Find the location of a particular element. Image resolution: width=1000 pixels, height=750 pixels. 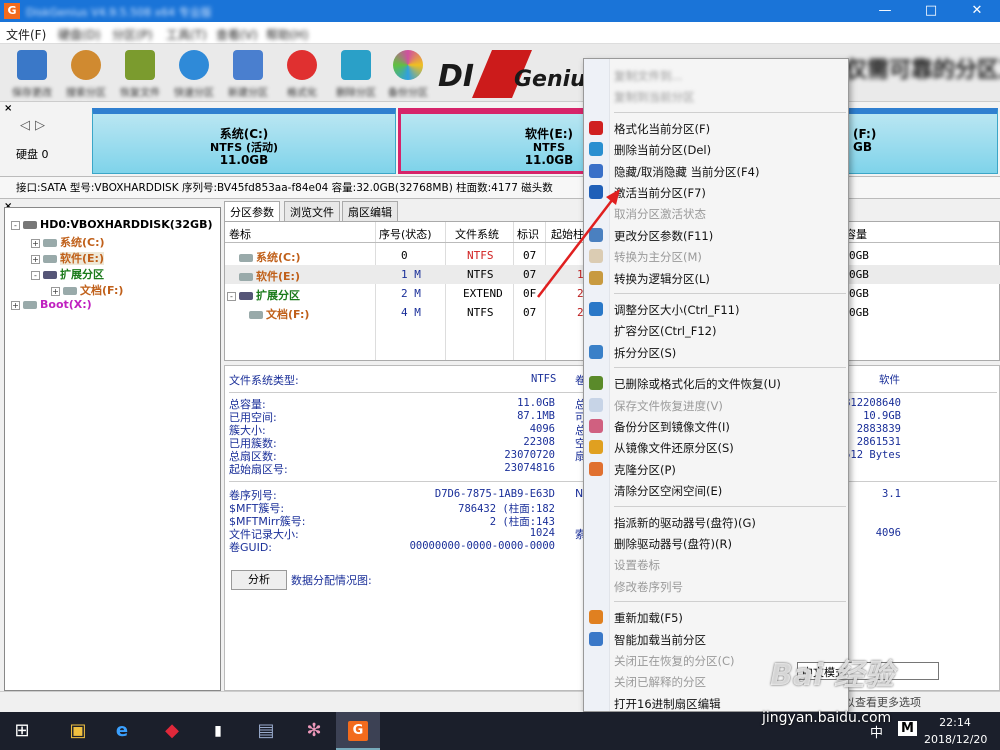

context-menu-item: 拆分分区(S) is located at coordinates (645, 353).